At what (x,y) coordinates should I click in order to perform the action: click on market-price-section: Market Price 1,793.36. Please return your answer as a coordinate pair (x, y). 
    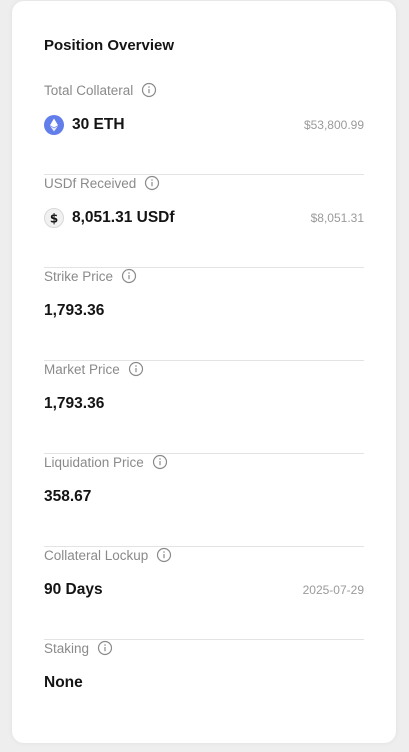
    Looking at the image, I should click on (204, 407).